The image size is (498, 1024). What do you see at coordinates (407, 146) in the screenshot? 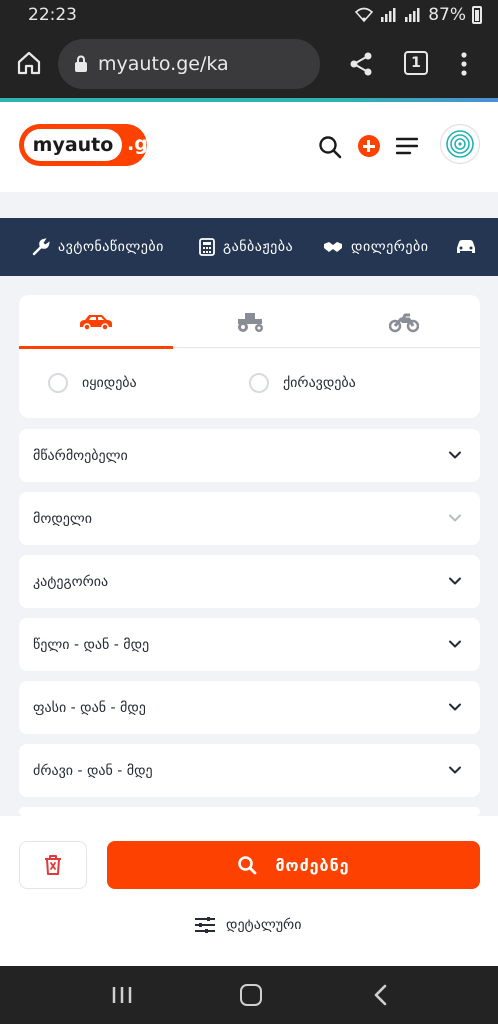
I see `hamburger-menu-icon` at bounding box center [407, 146].